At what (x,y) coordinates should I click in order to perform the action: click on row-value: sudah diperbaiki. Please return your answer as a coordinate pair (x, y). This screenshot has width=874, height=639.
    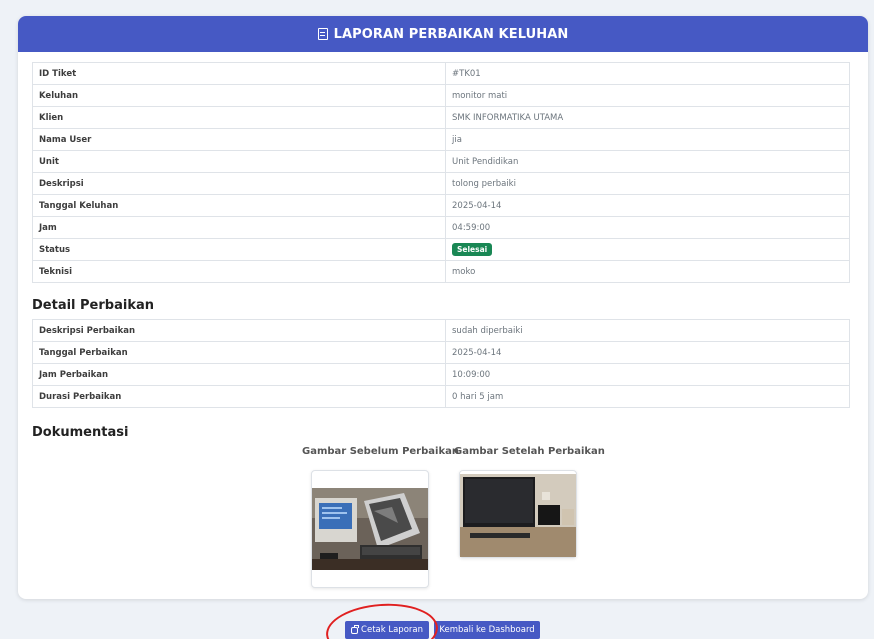
    Looking at the image, I should click on (647, 330).